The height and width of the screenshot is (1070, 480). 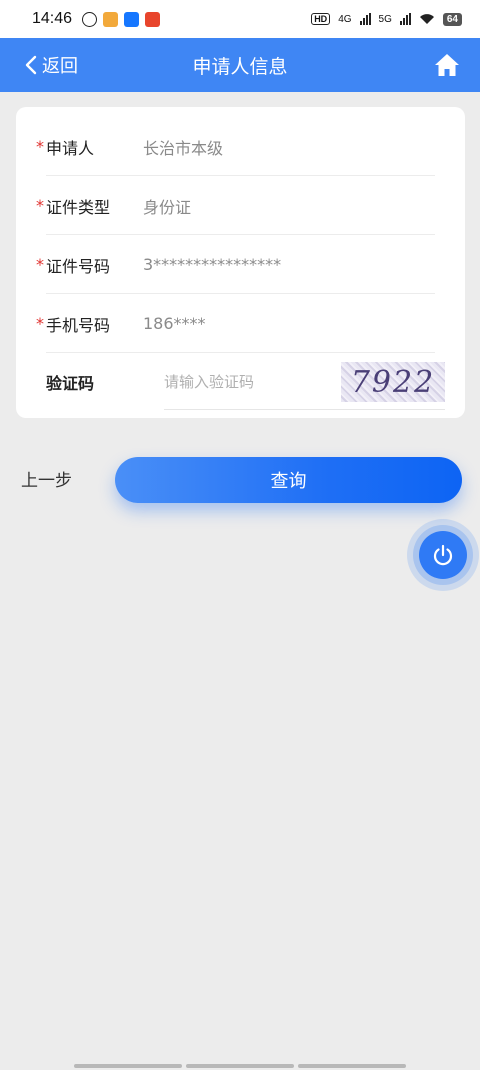 I want to click on power-icon, so click(x=443, y=555).